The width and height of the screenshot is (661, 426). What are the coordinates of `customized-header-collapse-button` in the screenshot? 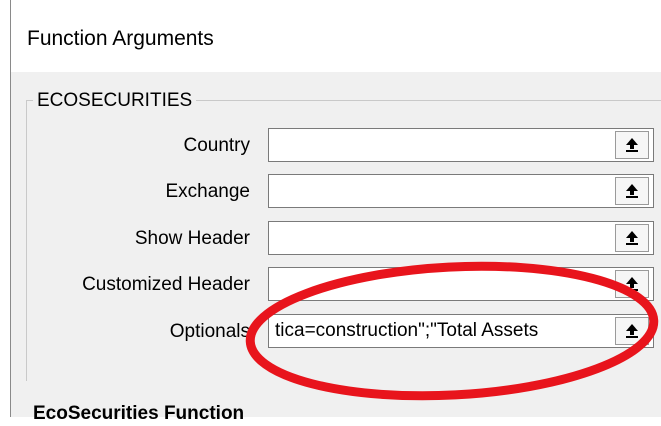 It's located at (632, 284).